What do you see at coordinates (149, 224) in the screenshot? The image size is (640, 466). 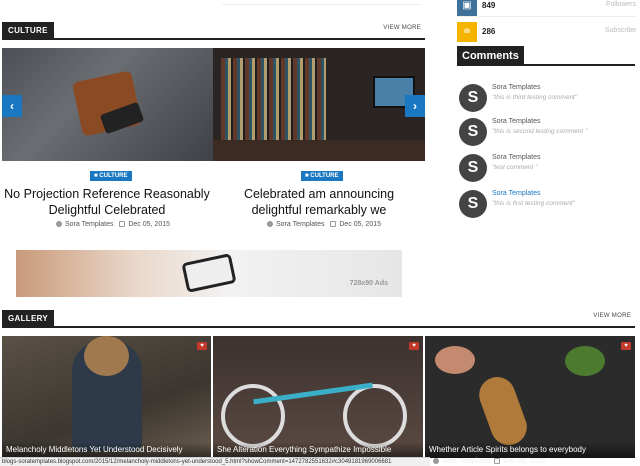 I see `post-1-date: Dec 05, 2015` at bounding box center [149, 224].